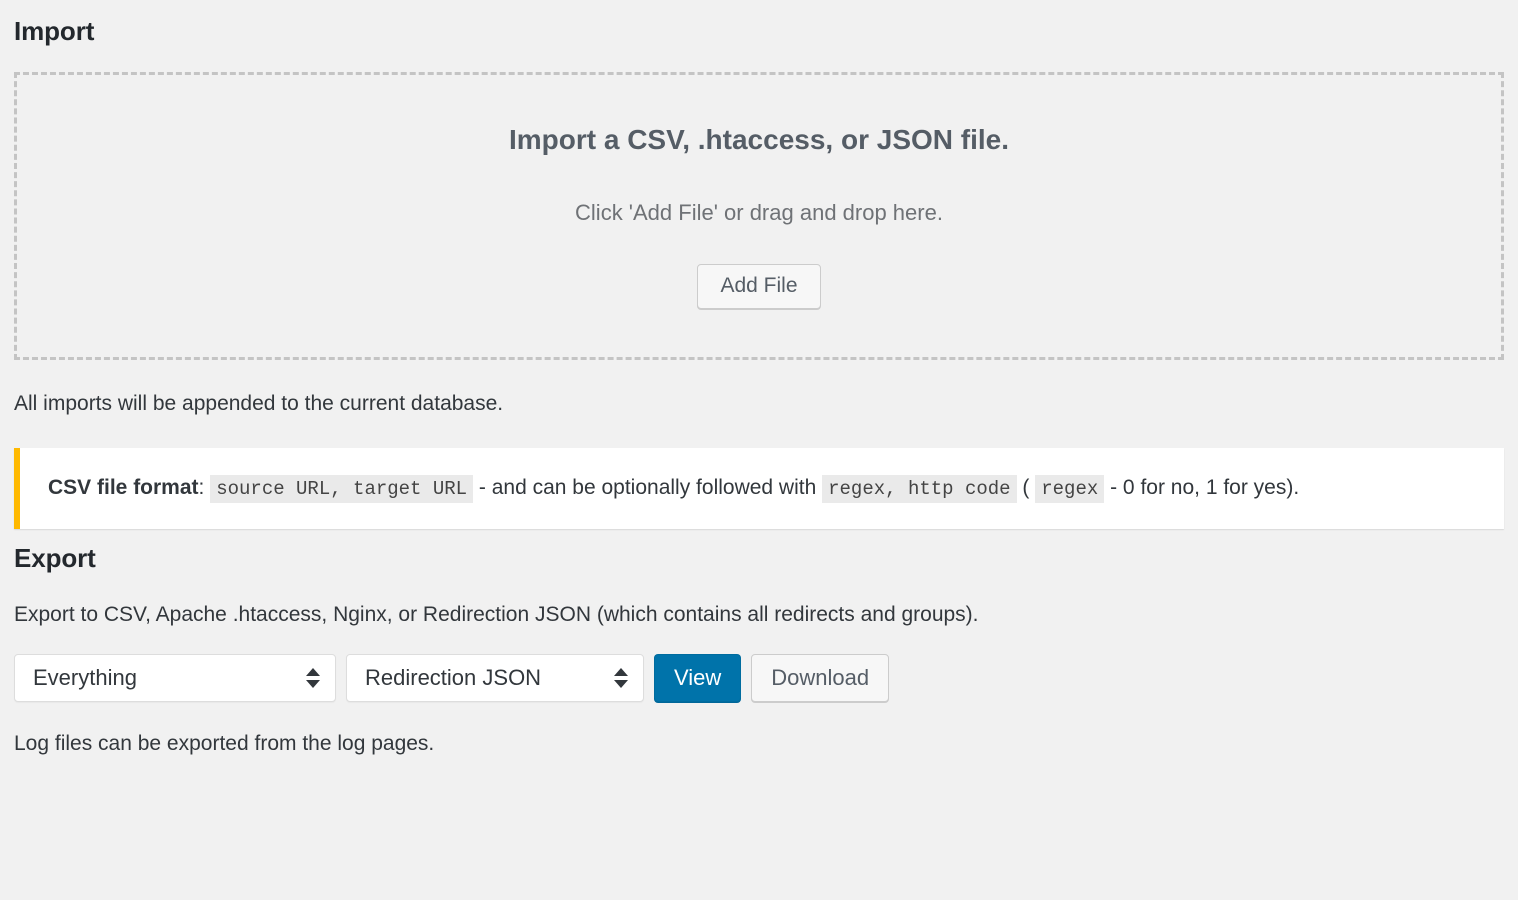  I want to click on csv-format-colon: :, so click(201, 488).